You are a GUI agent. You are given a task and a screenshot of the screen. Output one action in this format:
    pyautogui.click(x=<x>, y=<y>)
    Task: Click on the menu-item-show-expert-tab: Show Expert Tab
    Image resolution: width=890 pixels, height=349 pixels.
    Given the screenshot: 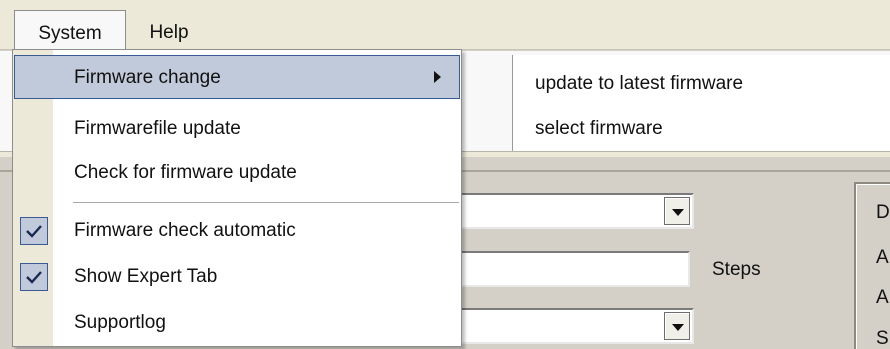 What is the action you would take?
    pyautogui.click(x=237, y=276)
    